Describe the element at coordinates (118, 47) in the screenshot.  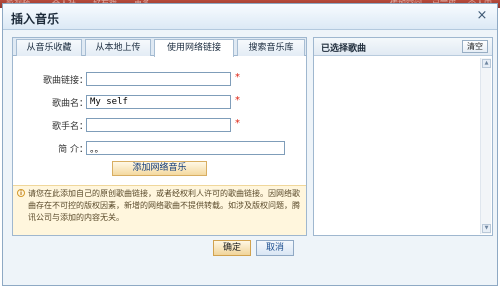
I see `tab-local-upload: 从本地上传` at that location.